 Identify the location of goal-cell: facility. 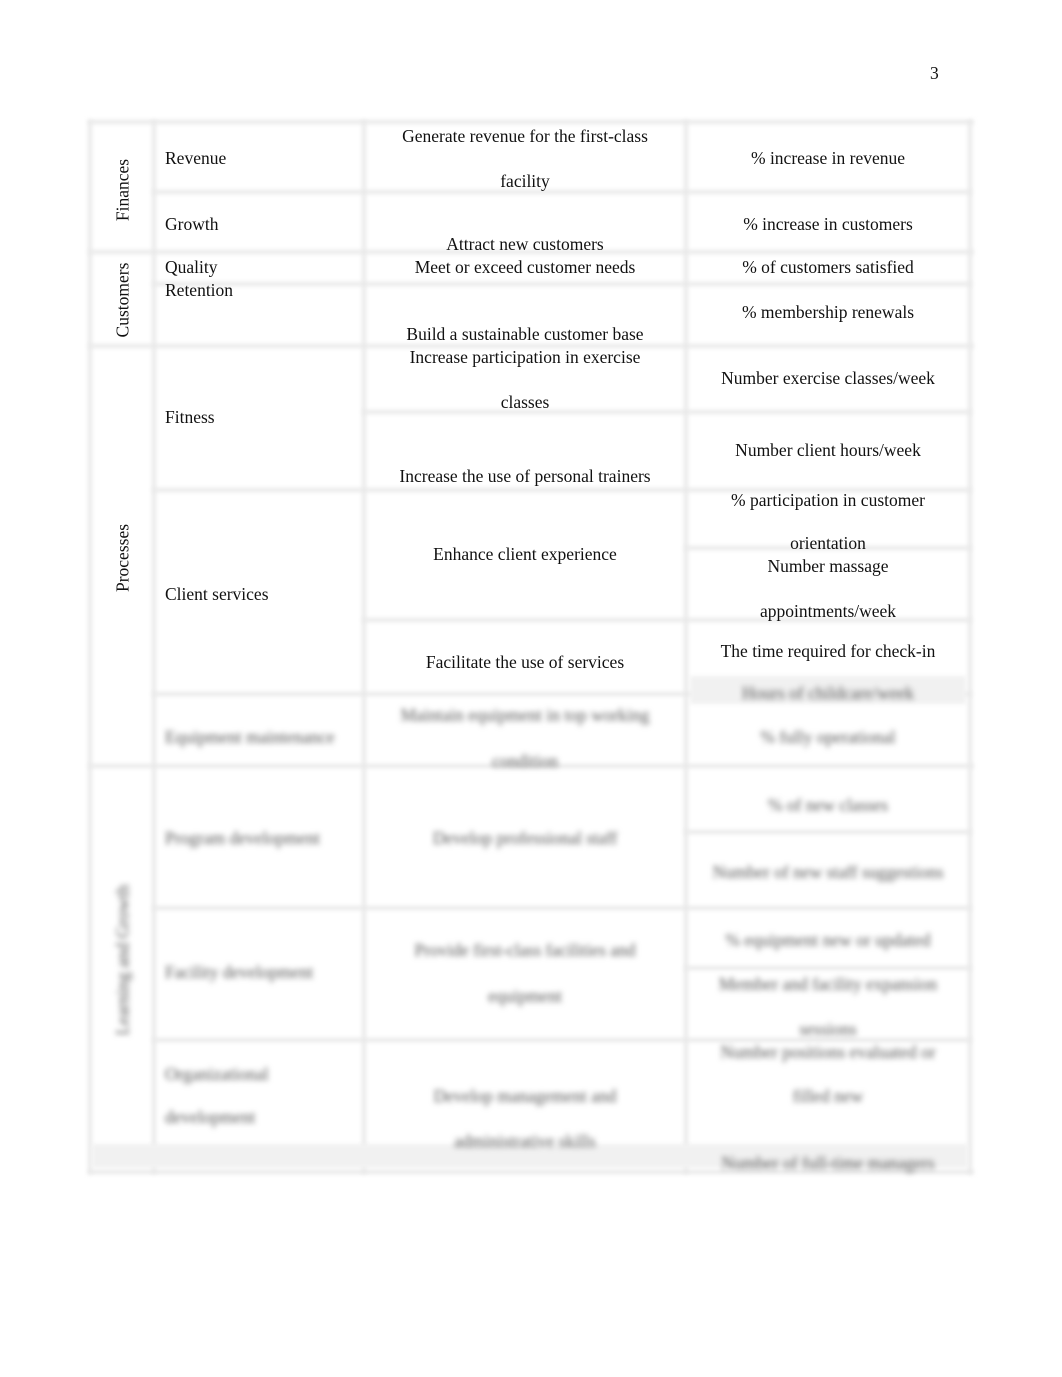
(525, 181).